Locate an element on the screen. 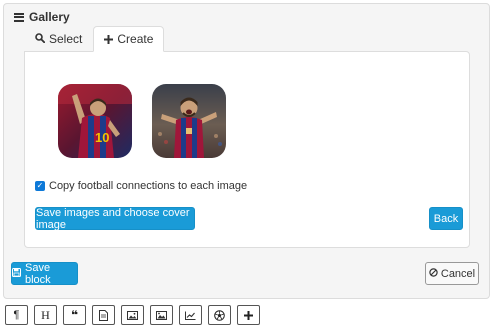  tab-select-label: Select is located at coordinates (66, 39).